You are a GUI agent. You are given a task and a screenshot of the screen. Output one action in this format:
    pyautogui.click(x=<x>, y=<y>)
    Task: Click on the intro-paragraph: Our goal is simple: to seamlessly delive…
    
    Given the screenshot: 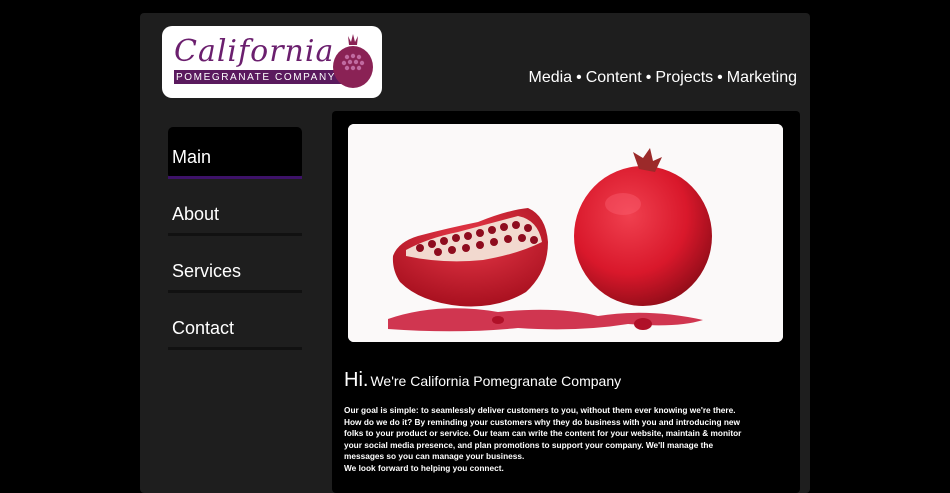 What is the action you would take?
    pyautogui.click(x=543, y=433)
    